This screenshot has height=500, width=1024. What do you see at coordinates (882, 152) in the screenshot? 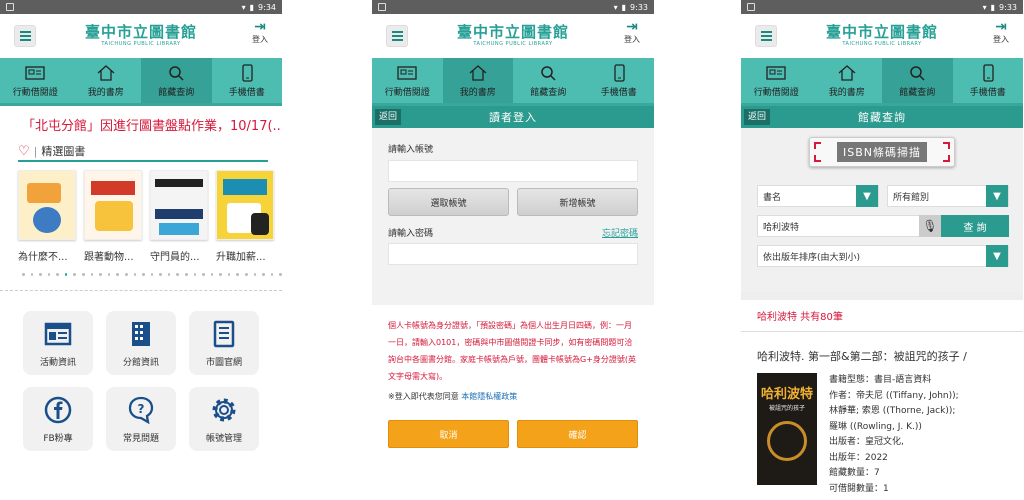
I see `isbn-scan-button: ISBN條碼掃描` at bounding box center [882, 152].